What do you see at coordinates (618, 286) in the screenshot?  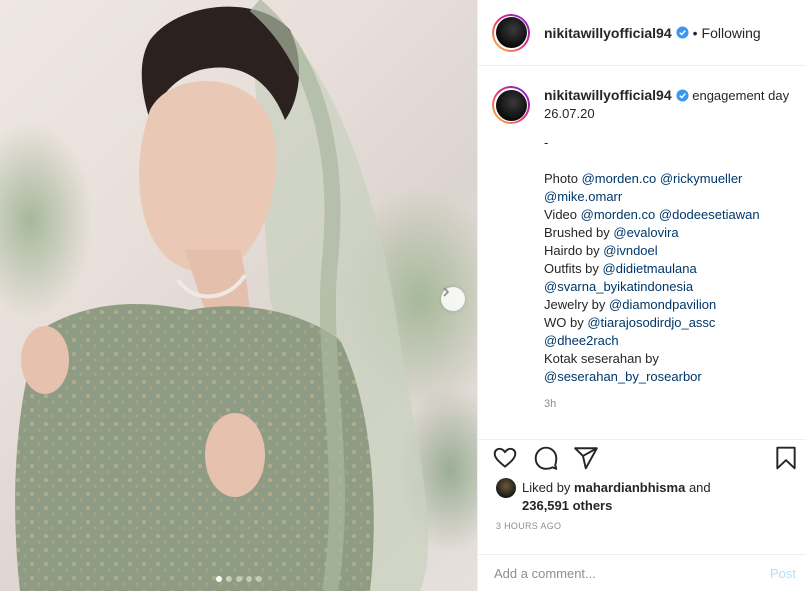 I see `mention-link: @svarna_byikatindonesia` at bounding box center [618, 286].